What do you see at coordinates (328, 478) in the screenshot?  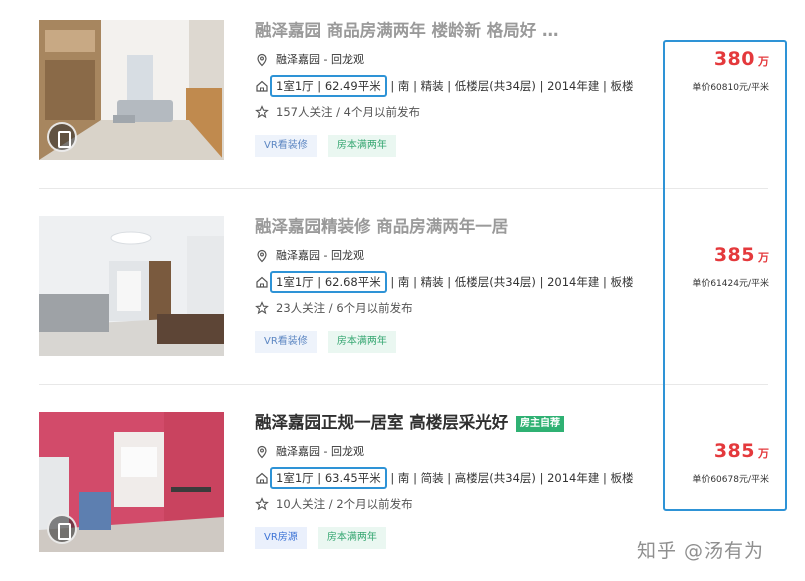 I see `layout-area-highlight: 1室1厅 | 63.45平米` at bounding box center [328, 478].